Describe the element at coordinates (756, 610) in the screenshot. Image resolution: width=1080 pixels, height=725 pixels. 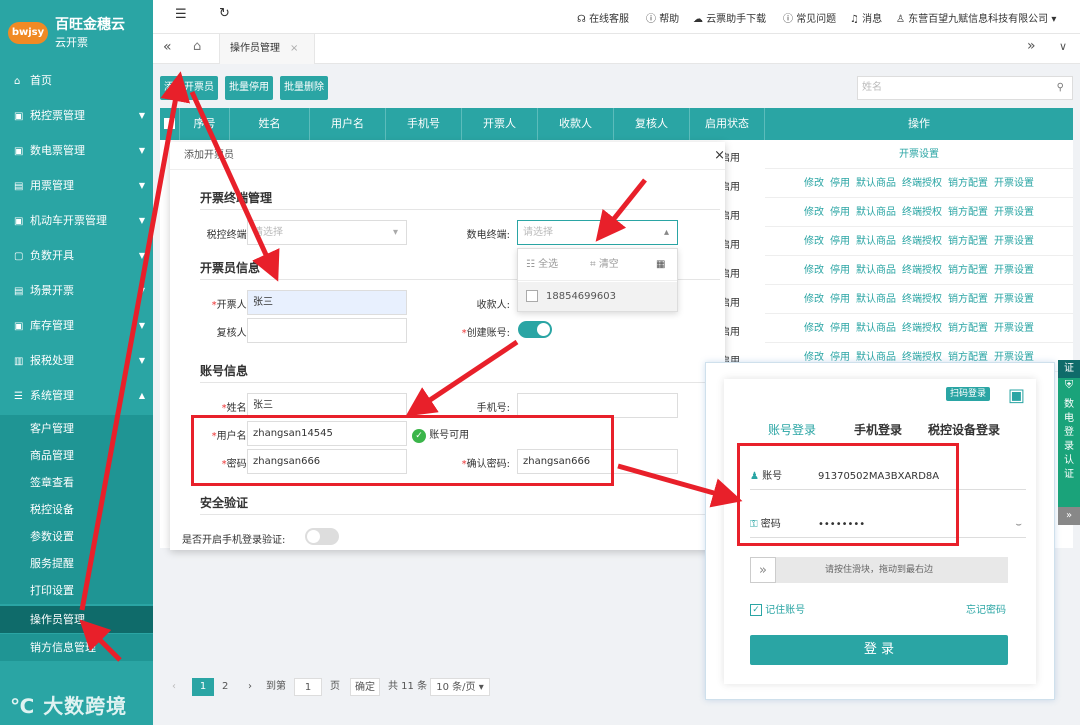
I see `checkbox-checked-icon: ✓` at that location.